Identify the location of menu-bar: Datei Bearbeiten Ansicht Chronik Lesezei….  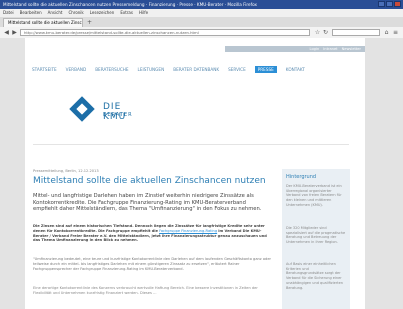
(201, 13).